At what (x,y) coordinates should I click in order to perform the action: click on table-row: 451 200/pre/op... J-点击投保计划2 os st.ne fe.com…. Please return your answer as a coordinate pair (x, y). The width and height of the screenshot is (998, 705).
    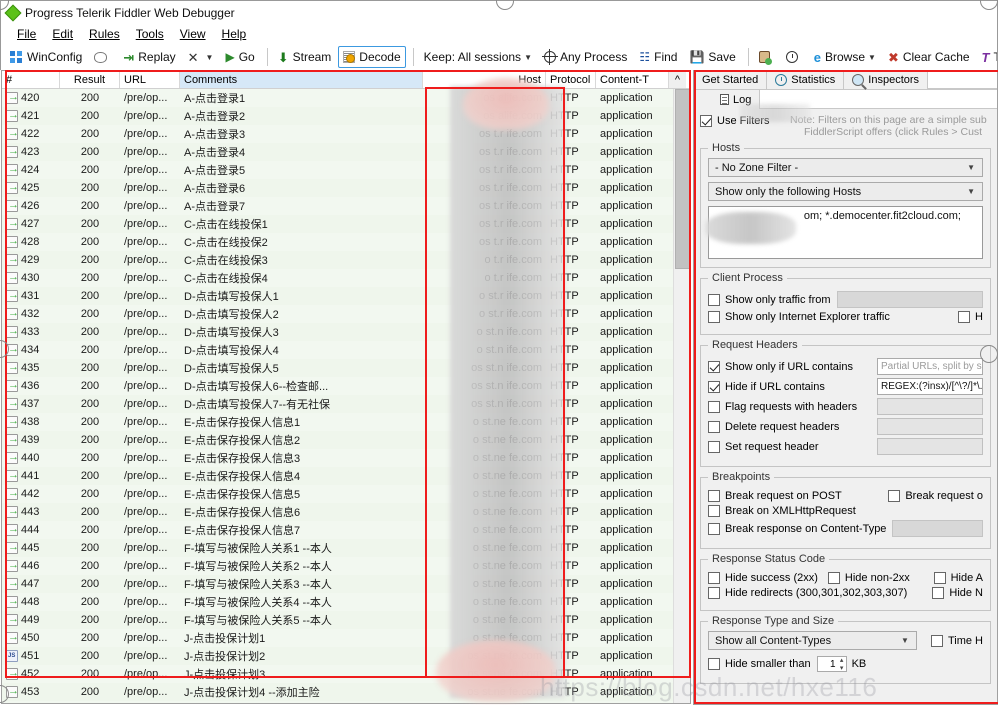
    Looking at the image, I should click on (346, 656).